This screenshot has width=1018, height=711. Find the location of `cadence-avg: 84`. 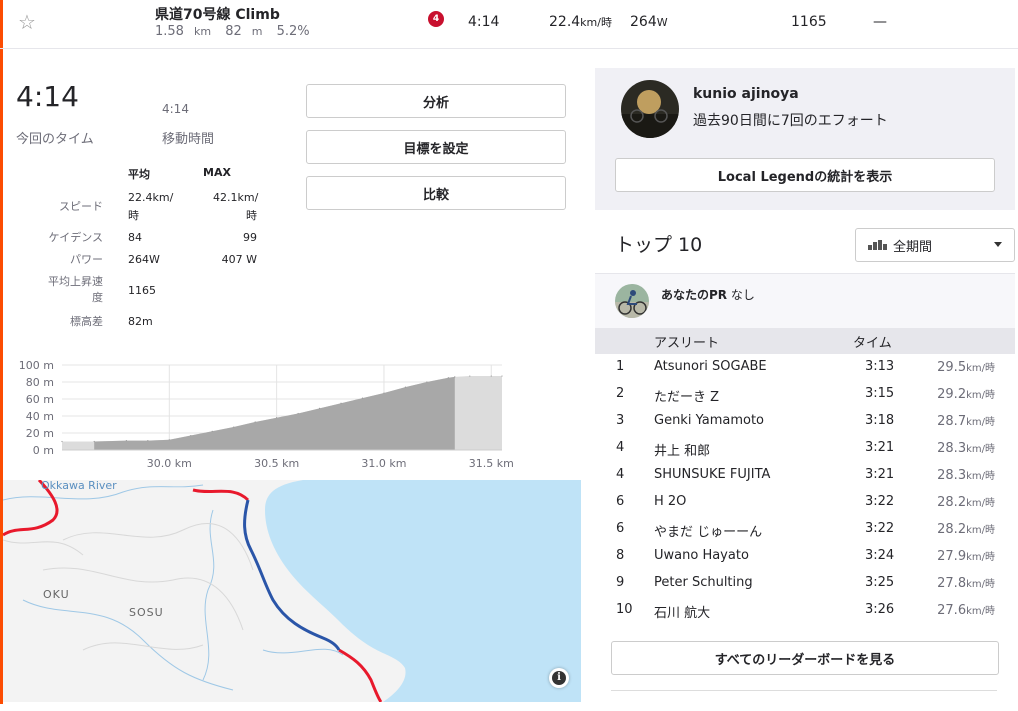

cadence-avg: 84 is located at coordinates (135, 237).